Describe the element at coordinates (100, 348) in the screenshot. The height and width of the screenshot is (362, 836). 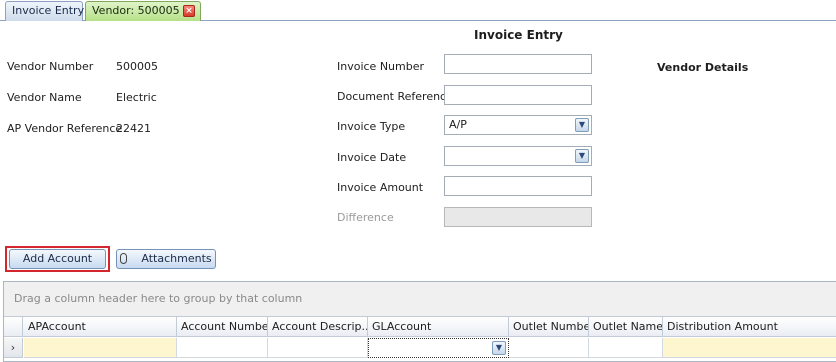
I see `cell-apaccount` at that location.